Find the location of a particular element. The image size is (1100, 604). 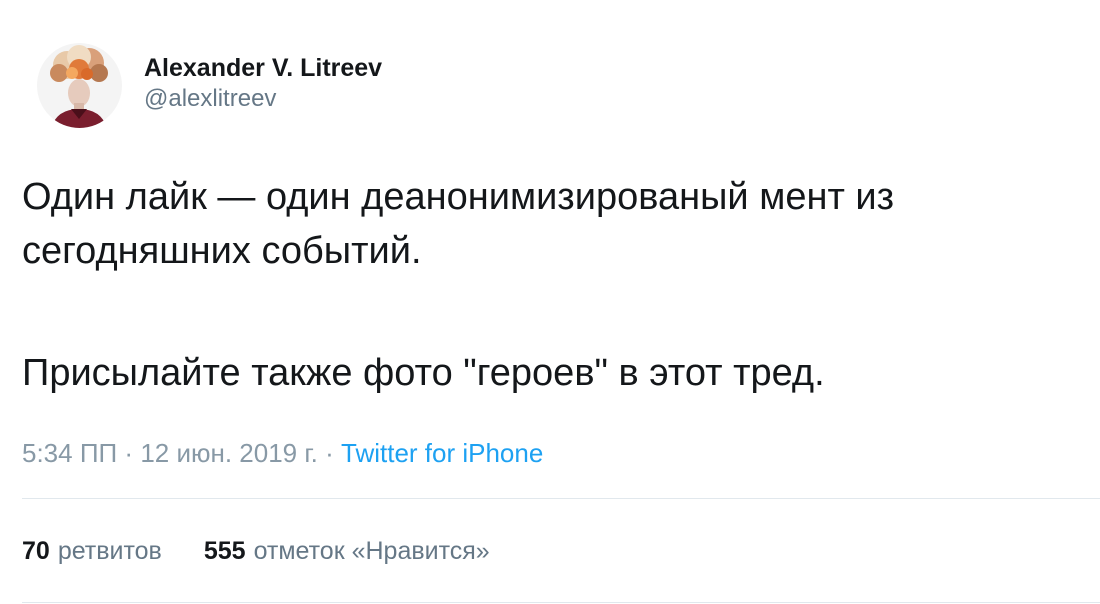

tweet-date: 12 июн. 2019 г. is located at coordinates (229, 453).